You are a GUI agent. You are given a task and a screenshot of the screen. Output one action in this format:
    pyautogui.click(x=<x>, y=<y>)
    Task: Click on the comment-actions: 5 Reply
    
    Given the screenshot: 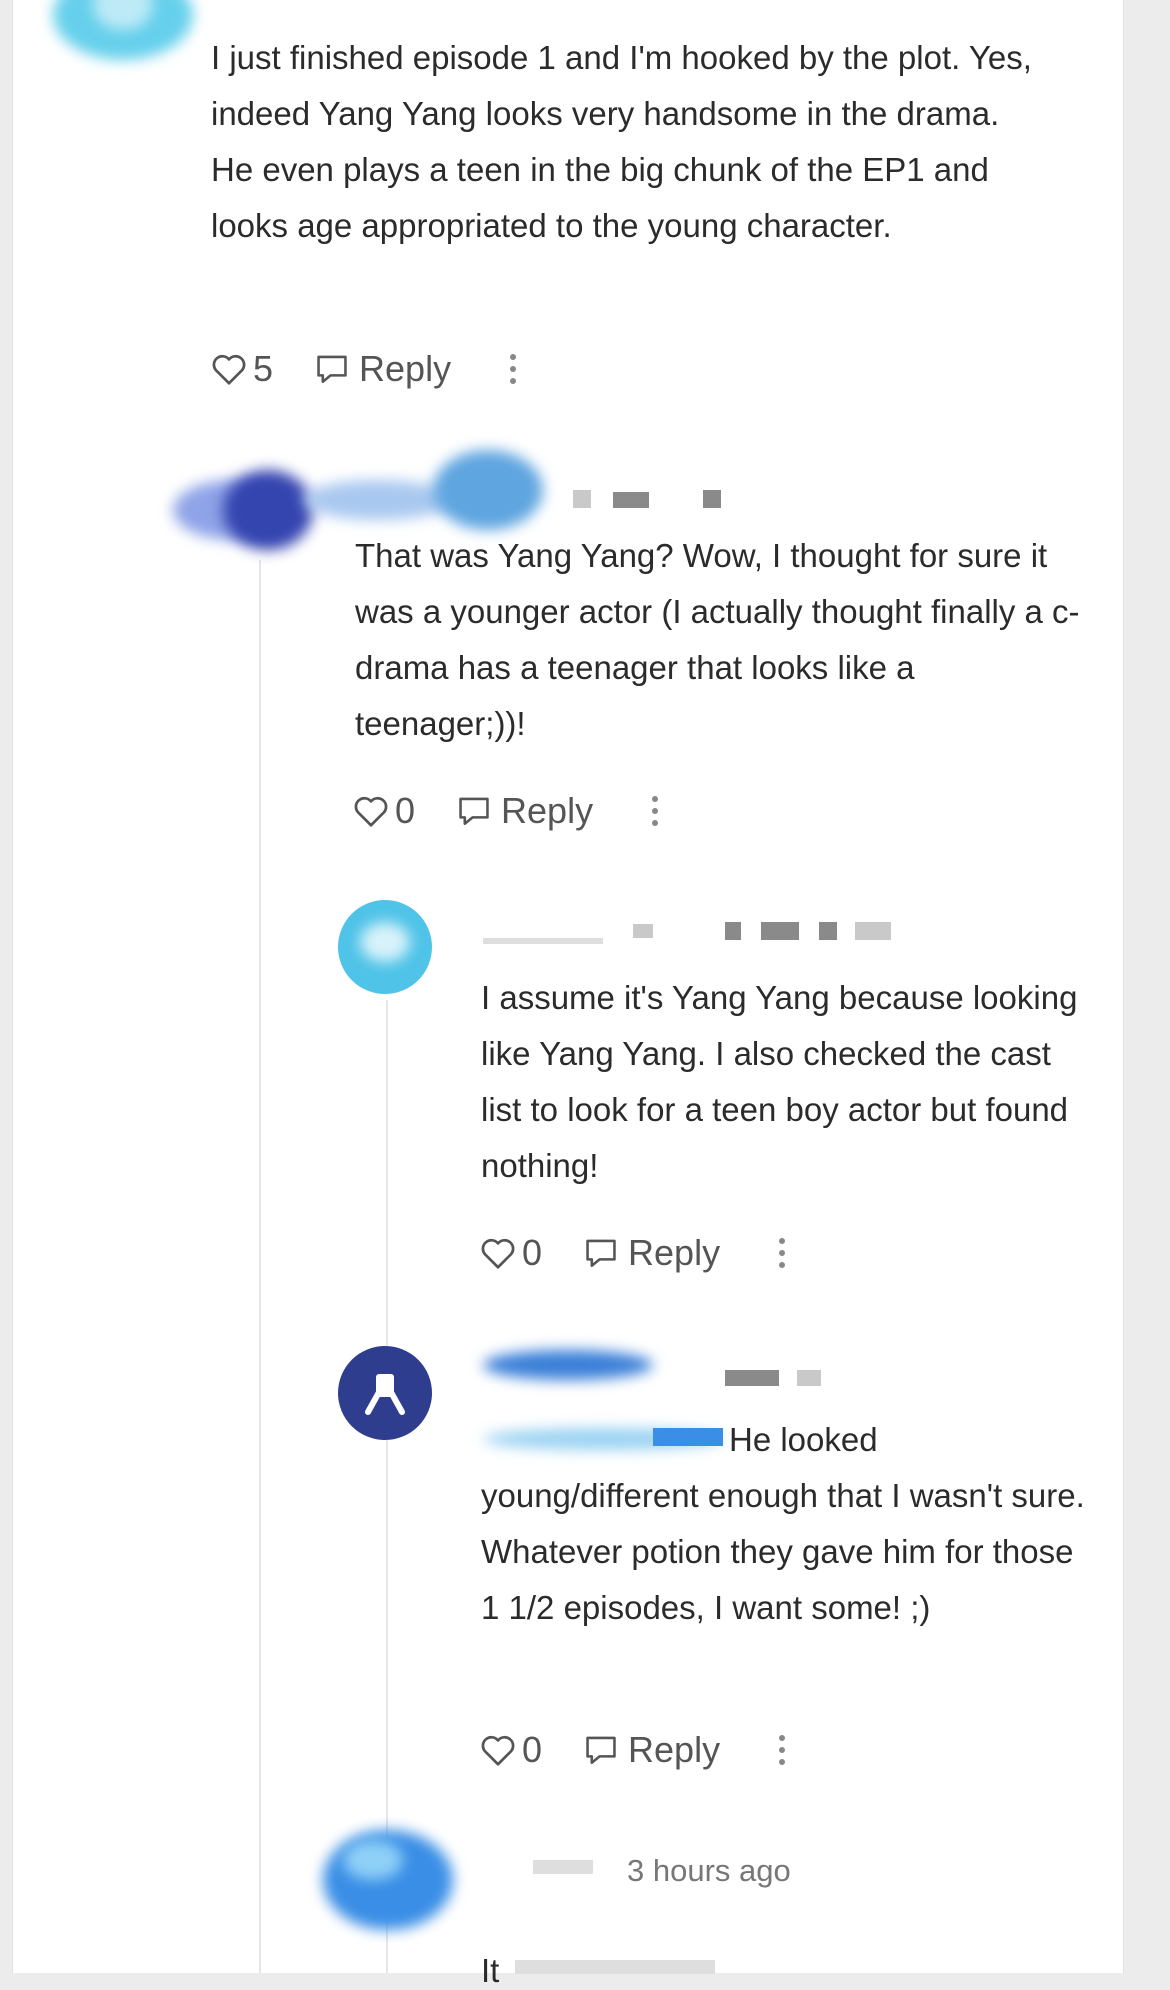 What is the action you would take?
    pyautogui.click(x=365, y=369)
    